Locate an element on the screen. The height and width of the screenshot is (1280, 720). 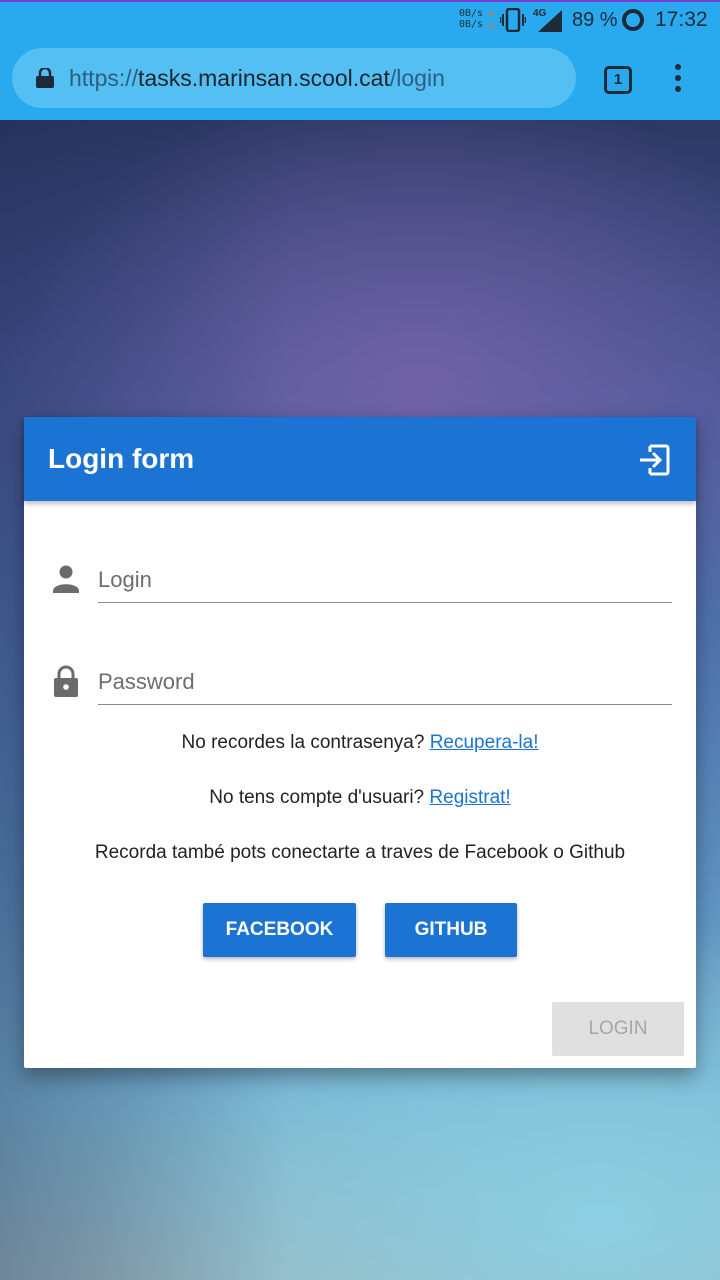
browser-toolbar: https://tasks.marinsan.scool.cat/login 1 is located at coordinates (360, 79).